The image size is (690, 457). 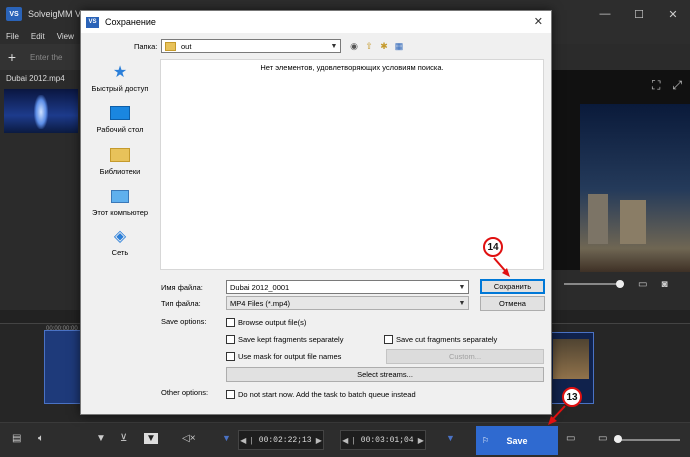 What do you see at coordinates (316, 22) in the screenshot?
I see `dialog-titlebar: VS Сохранение ✕` at bounding box center [316, 22].